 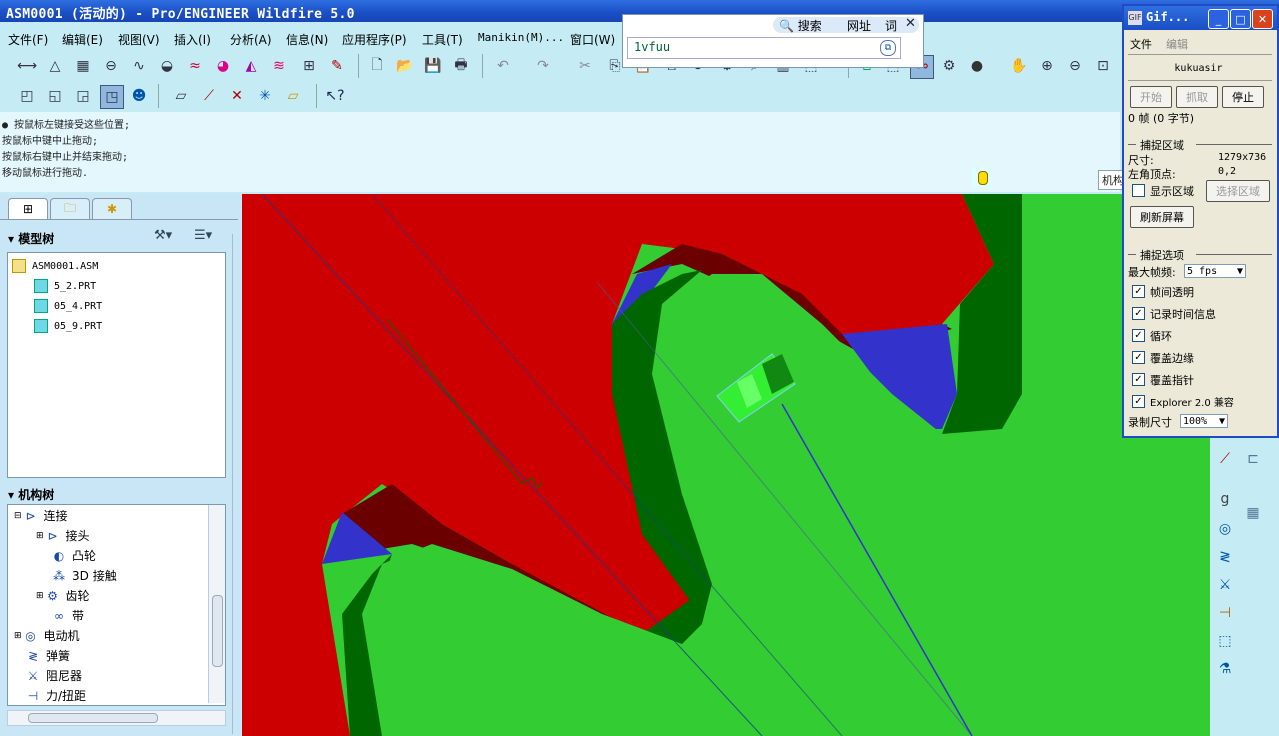 What do you see at coordinates (251, 39) in the screenshot?
I see `menu-analysis: 分析(A)` at bounding box center [251, 39].